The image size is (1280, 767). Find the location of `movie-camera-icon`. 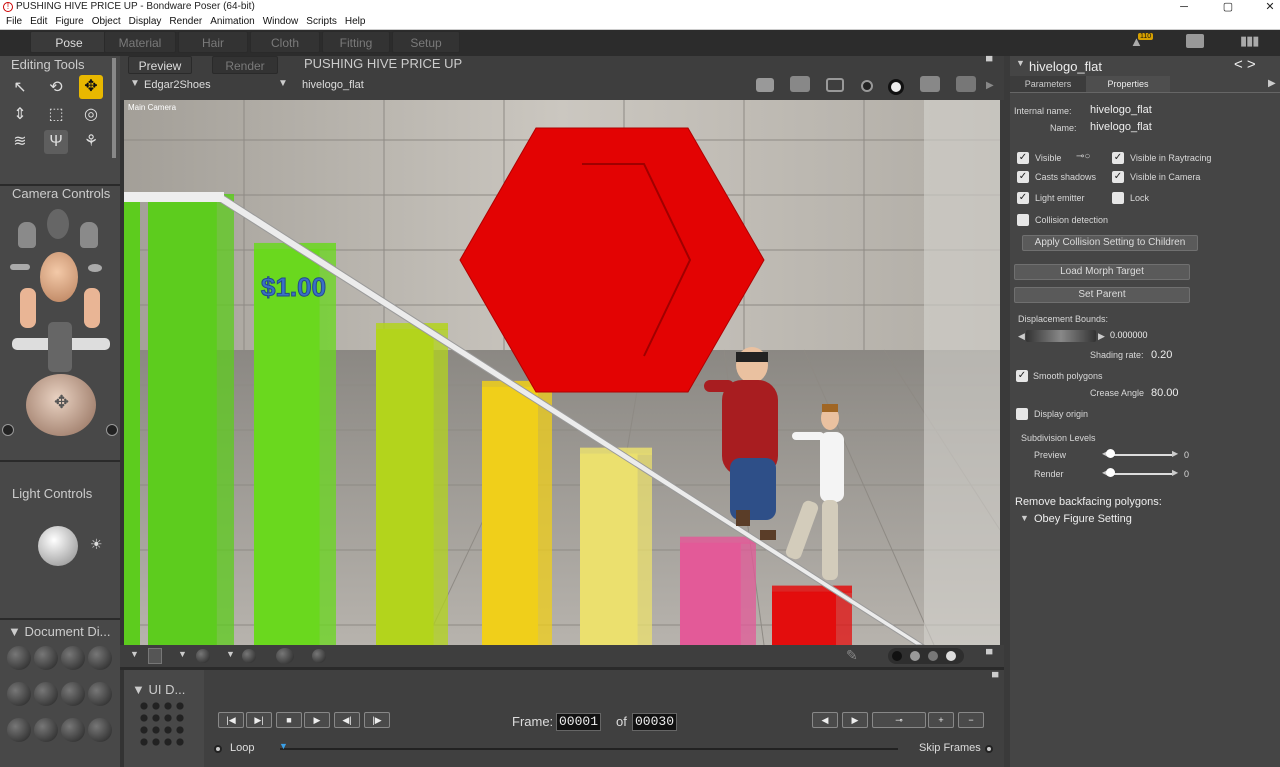

movie-camera-icon is located at coordinates (930, 84).